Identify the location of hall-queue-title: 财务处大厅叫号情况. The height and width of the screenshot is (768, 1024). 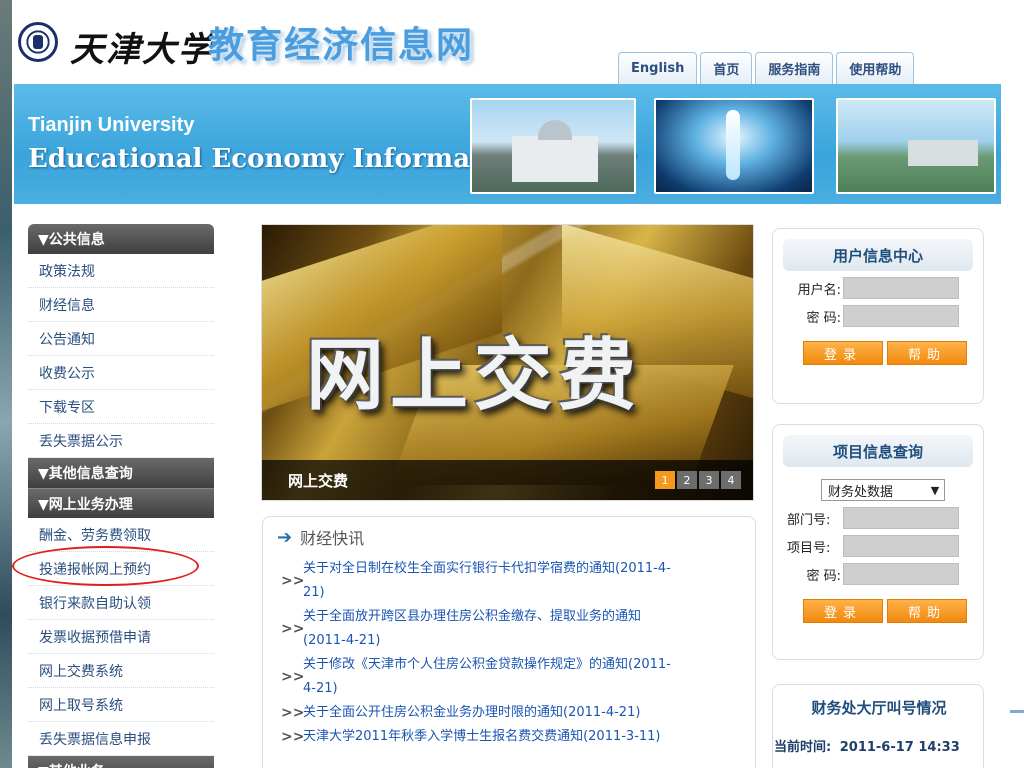
(879, 708).